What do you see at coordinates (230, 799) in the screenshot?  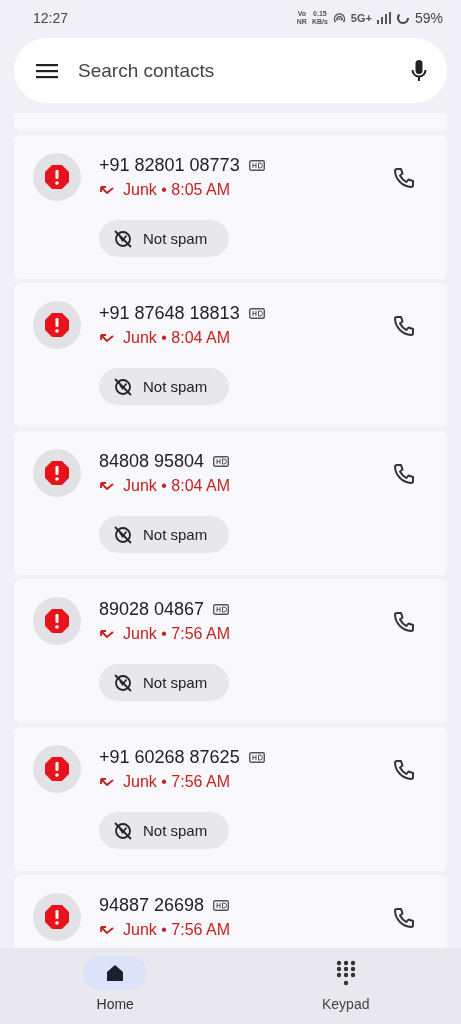 I see `call-card: +91 60268 87625 Junk • 7:56 AM Not spam` at bounding box center [230, 799].